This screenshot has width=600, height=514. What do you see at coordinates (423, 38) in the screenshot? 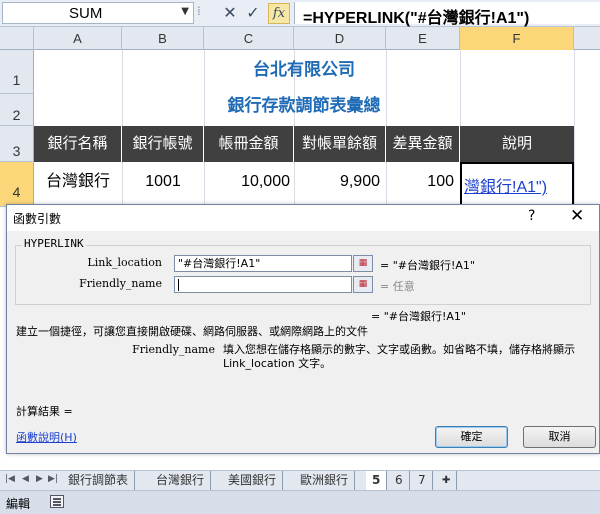
I see `column-header-e: E` at bounding box center [423, 38].